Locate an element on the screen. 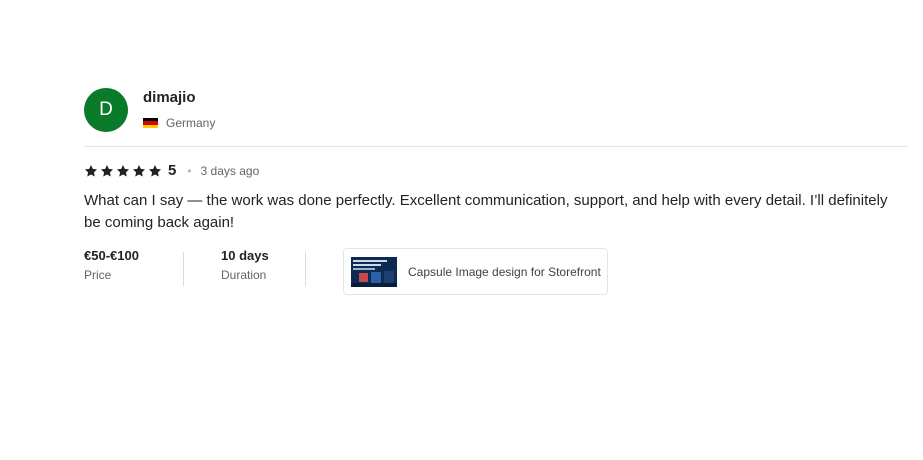 The image size is (923, 460). gig-card: Capsule Image design for Storefront is located at coordinates (475, 271).